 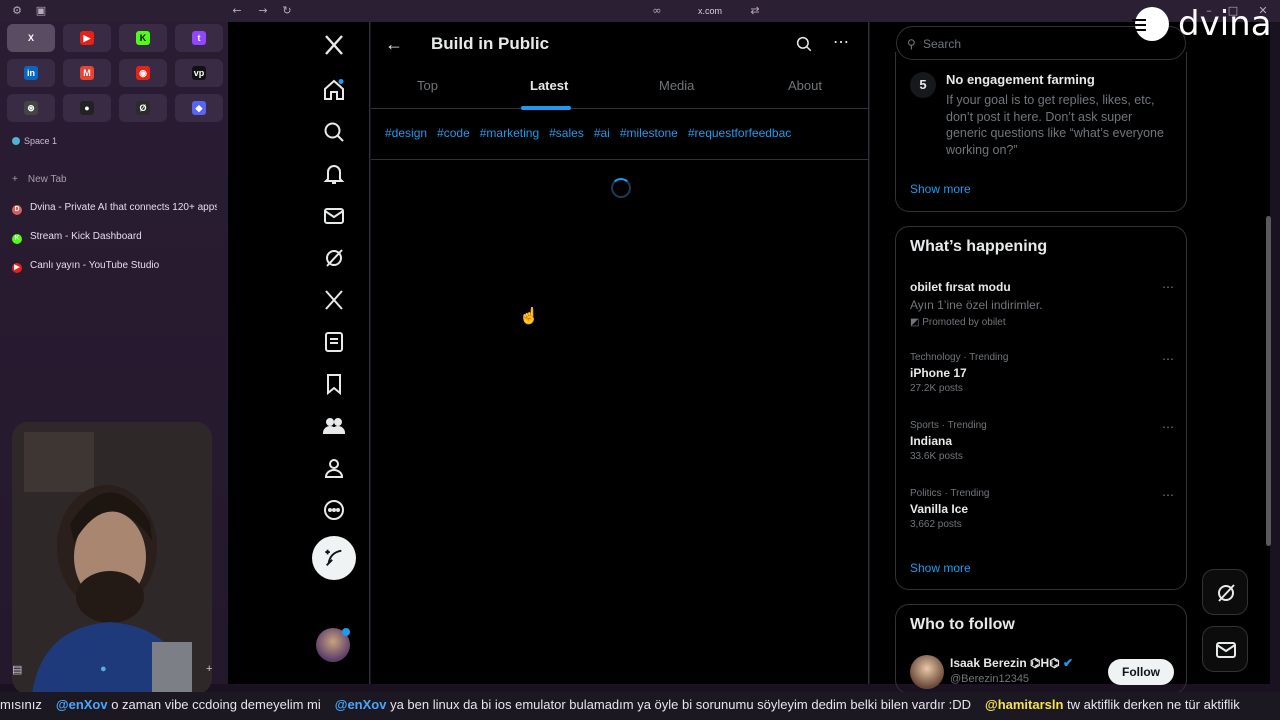 I want to click on hashtag-chip: #requestforfeedbac, so click(x=739, y=133).